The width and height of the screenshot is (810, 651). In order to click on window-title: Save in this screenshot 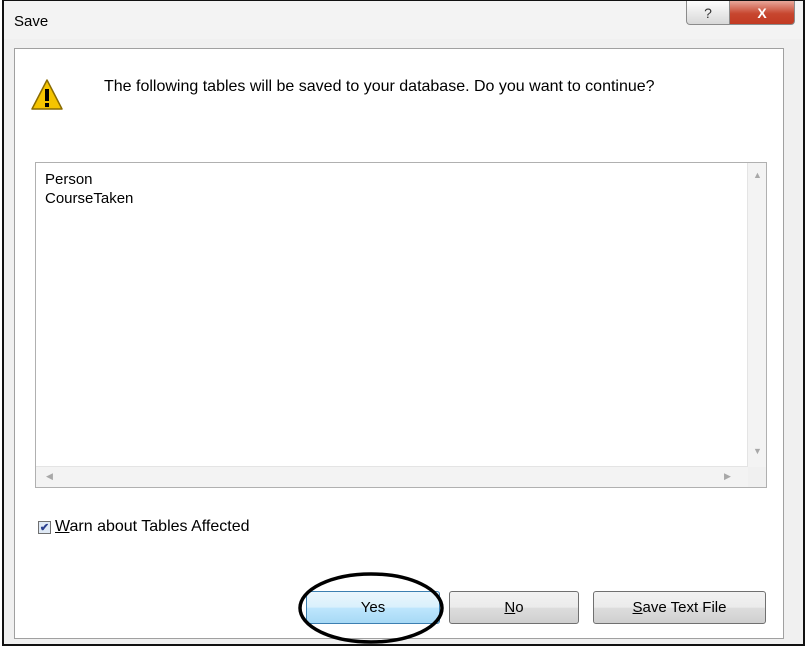, I will do `click(31, 21)`.